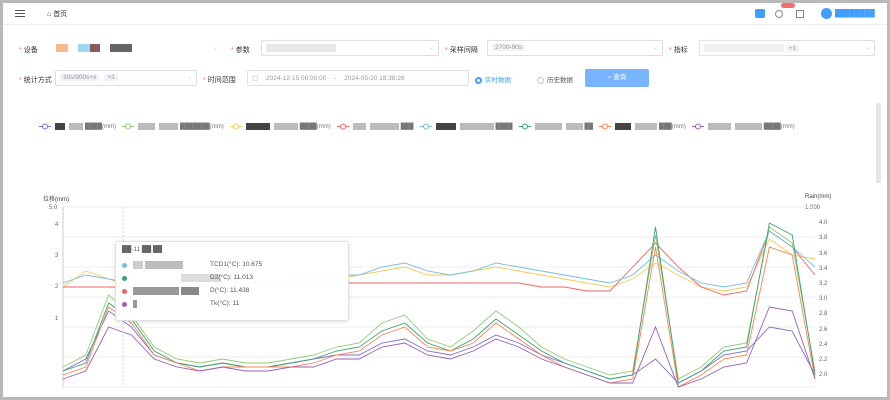 The height and width of the screenshot is (400, 890). I want to click on tooltip-row: D(°C): 11.438, so click(232, 293).